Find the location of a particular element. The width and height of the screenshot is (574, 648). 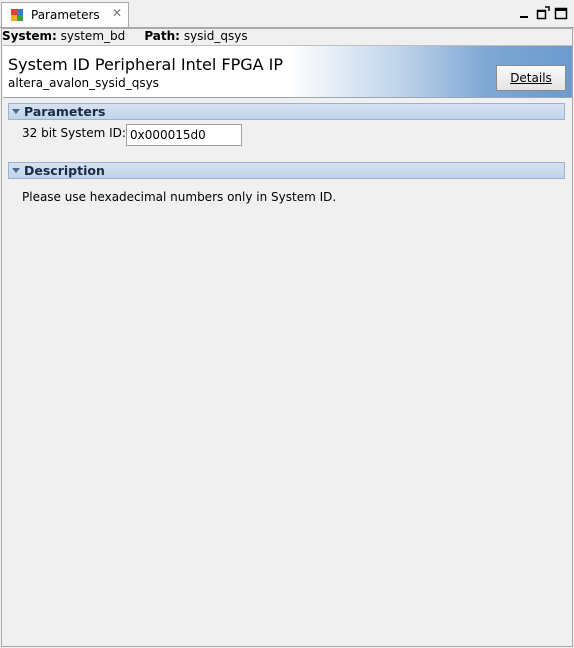

tab-bar: Parameters ✕ is located at coordinates (287, 14).